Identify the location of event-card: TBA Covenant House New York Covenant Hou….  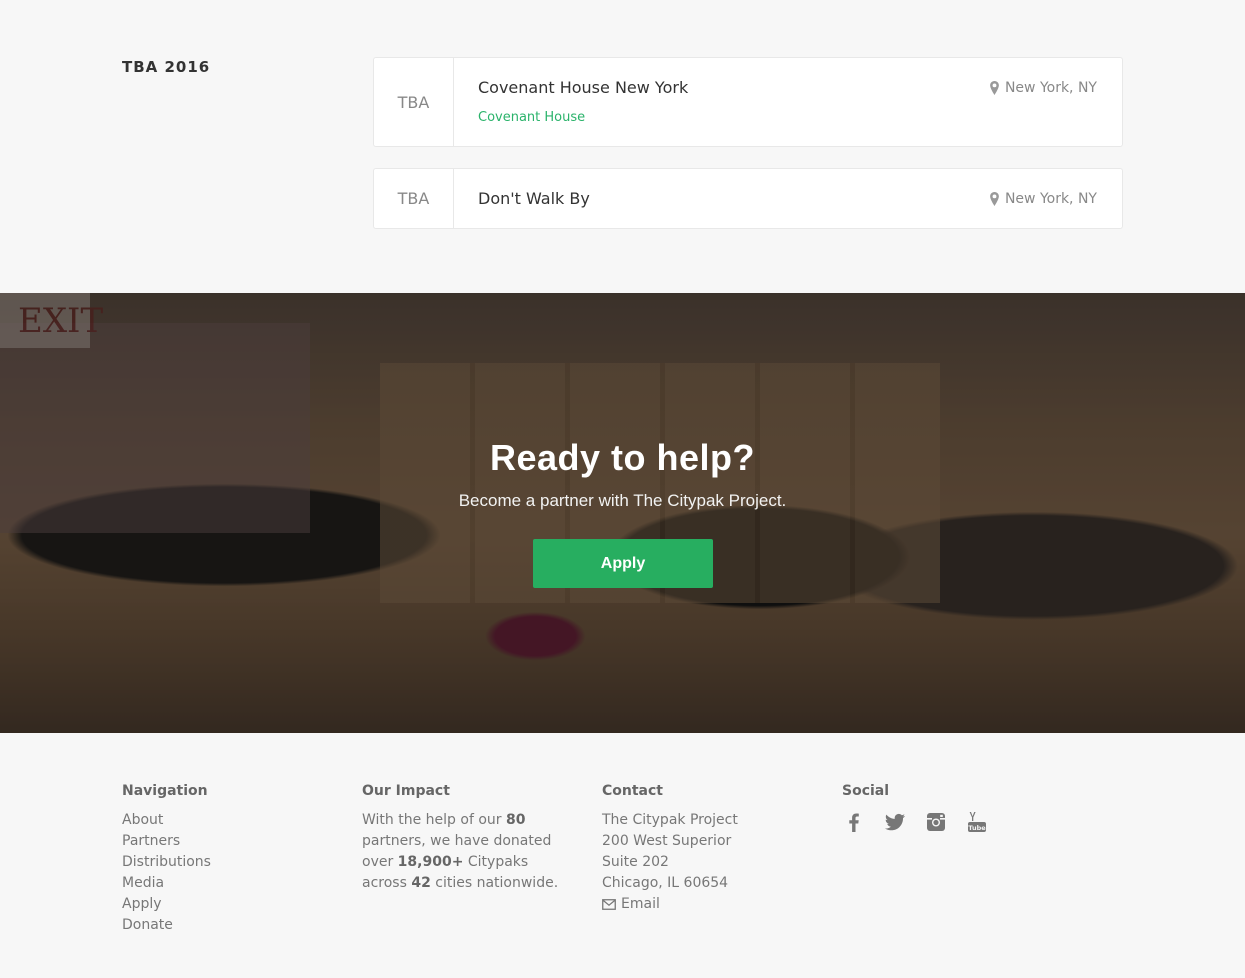
(748, 102).